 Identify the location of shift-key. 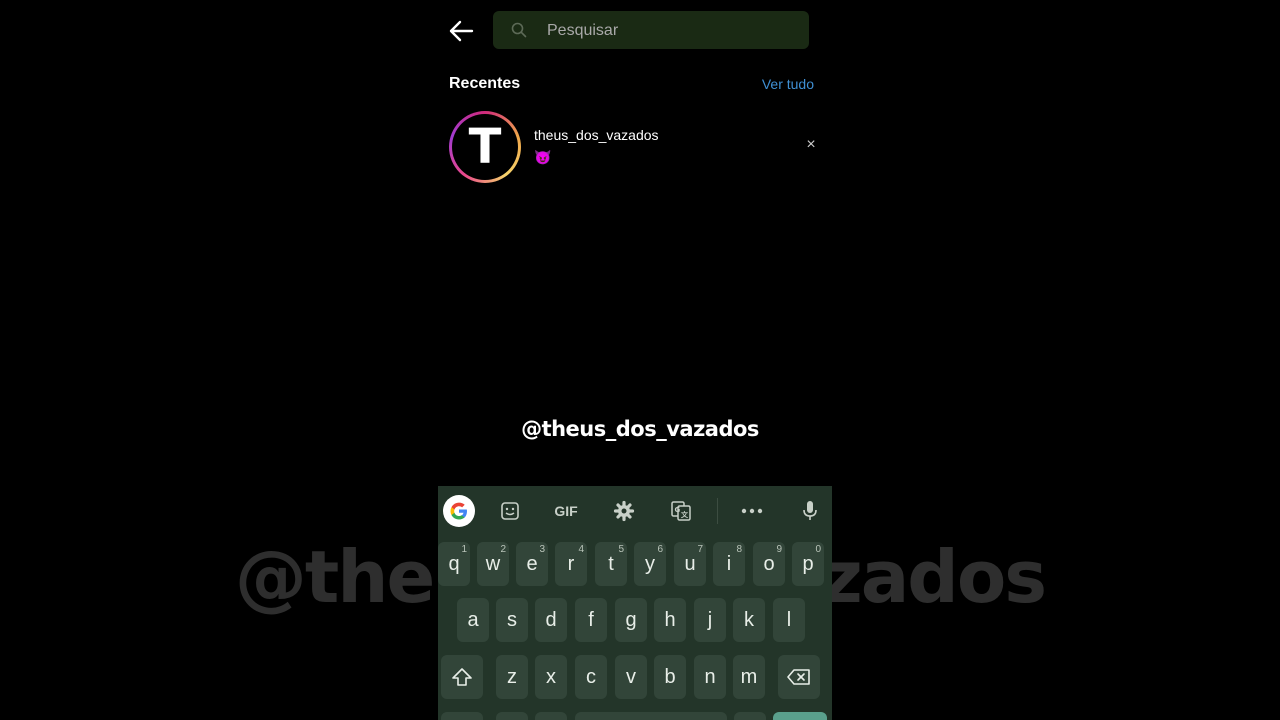
(462, 677).